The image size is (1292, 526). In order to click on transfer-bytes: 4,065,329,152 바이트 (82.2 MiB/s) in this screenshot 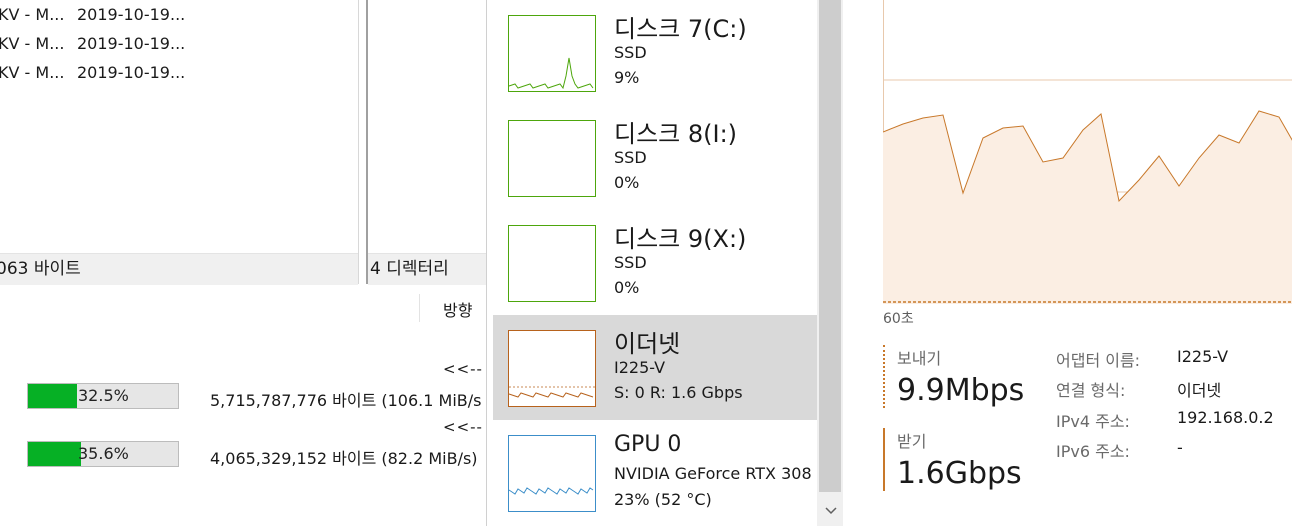, I will do `click(344, 458)`.